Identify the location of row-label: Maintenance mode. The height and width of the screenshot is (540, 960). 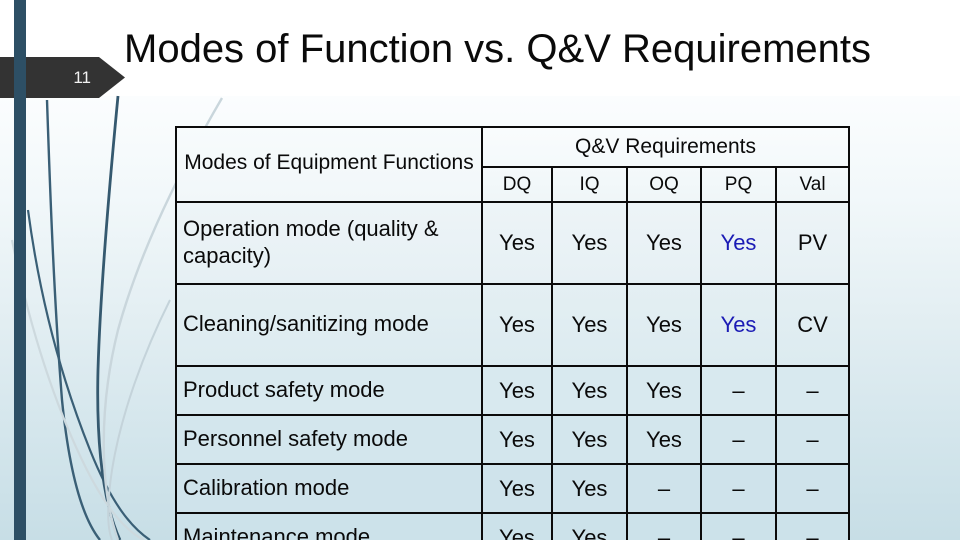
(329, 526).